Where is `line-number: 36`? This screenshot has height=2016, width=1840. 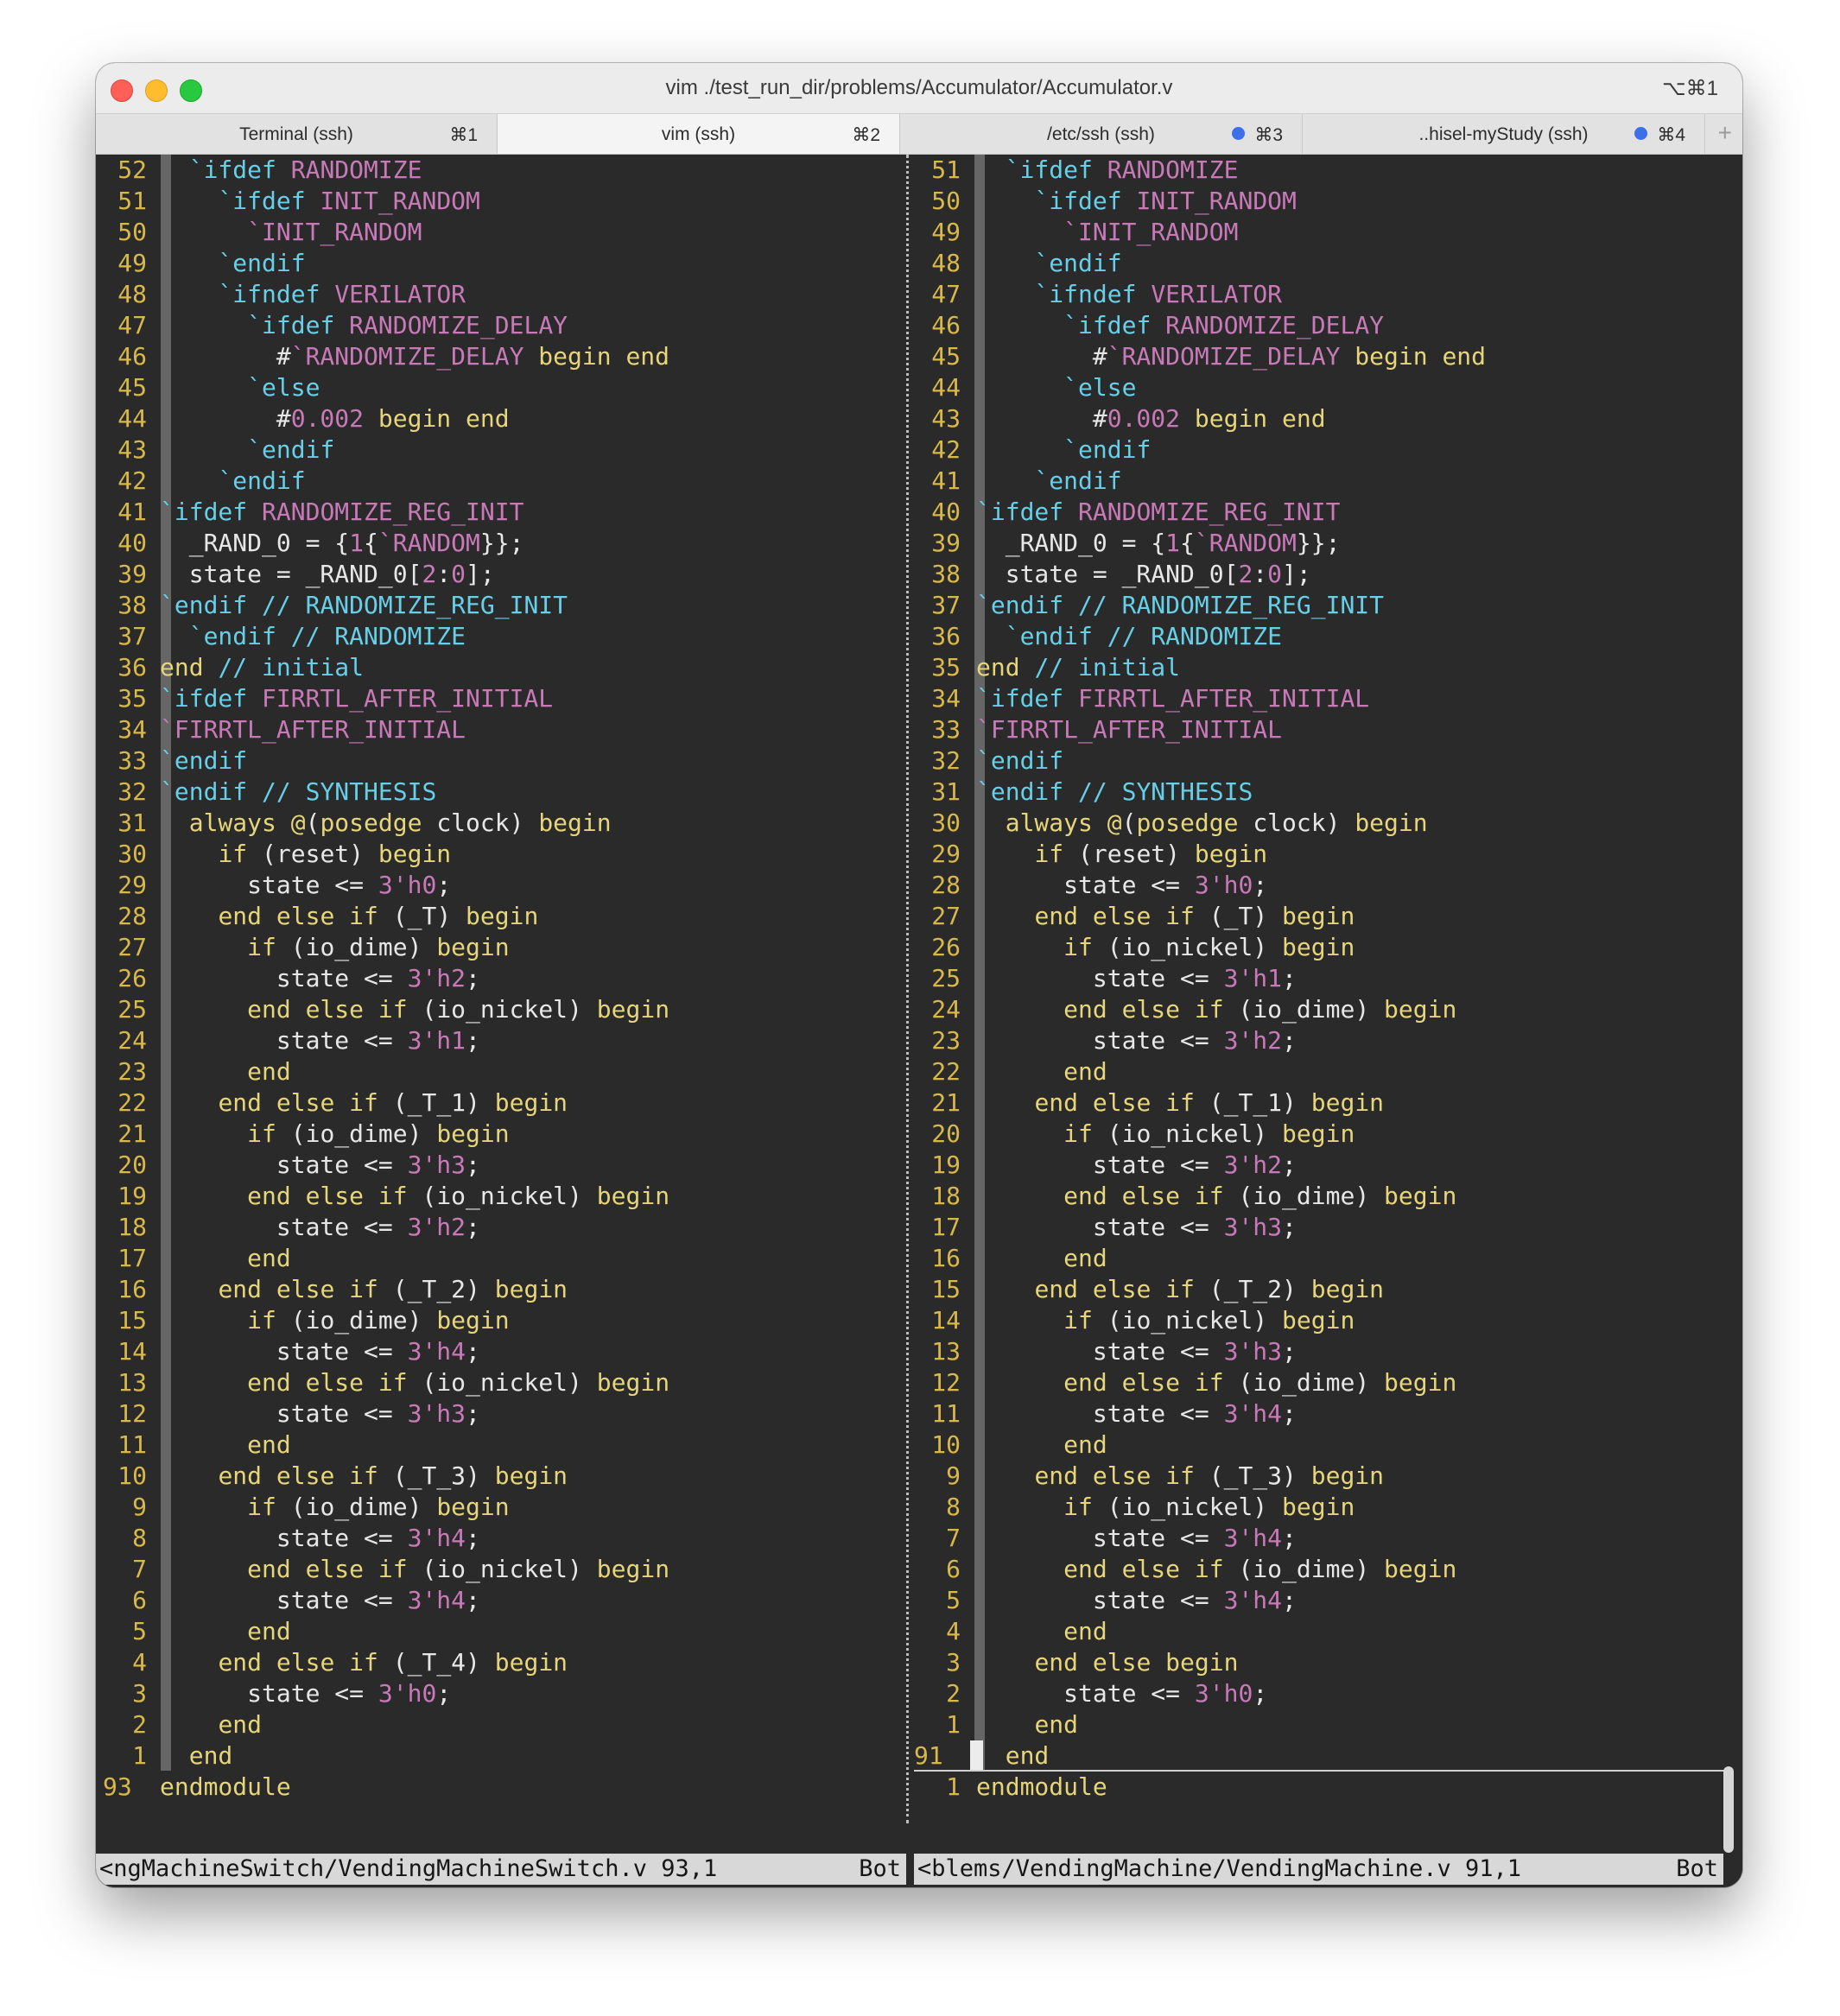
line-number: 36 is located at coordinates (132, 668).